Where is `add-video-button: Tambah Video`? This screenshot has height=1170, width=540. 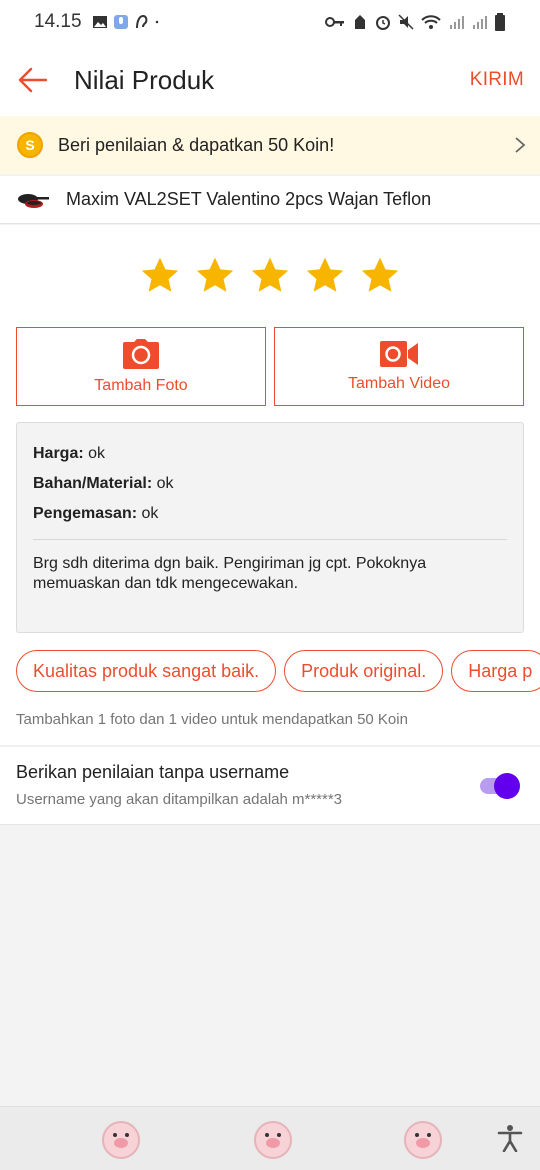
add-video-button: Tambah Video is located at coordinates (399, 366).